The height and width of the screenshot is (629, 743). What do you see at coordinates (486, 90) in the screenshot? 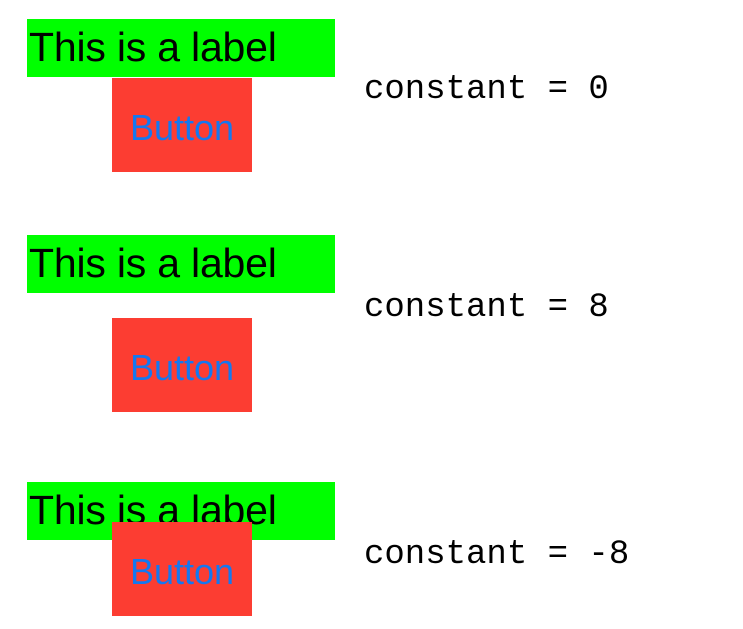
I see `constant-caption: constant = 0` at bounding box center [486, 90].